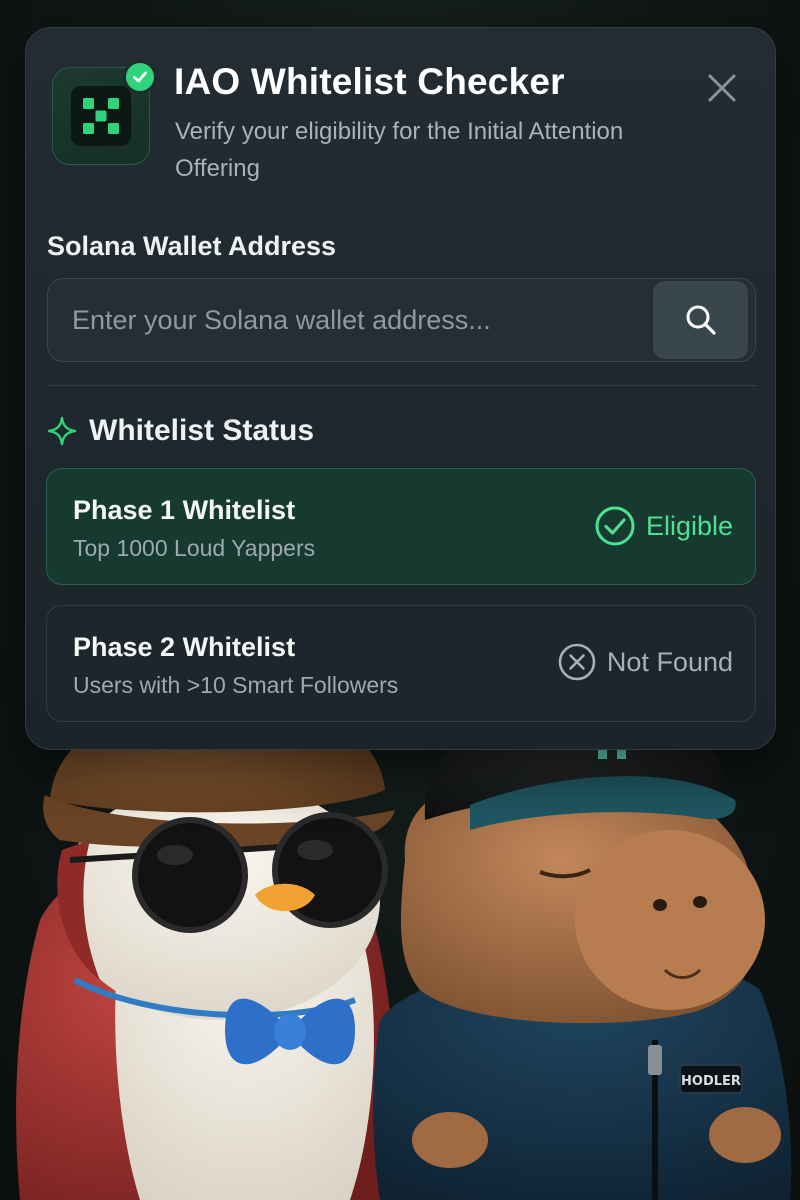 The width and height of the screenshot is (800, 1200). I want to click on x-circle-icon, so click(577, 662).